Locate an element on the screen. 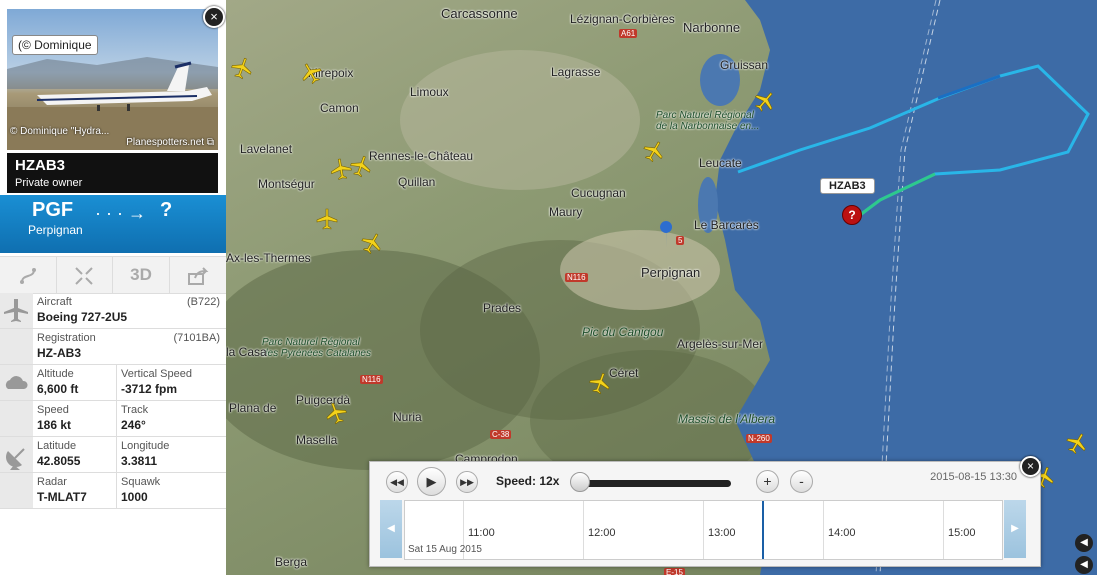  rewind-button: ◀◀ is located at coordinates (397, 482).